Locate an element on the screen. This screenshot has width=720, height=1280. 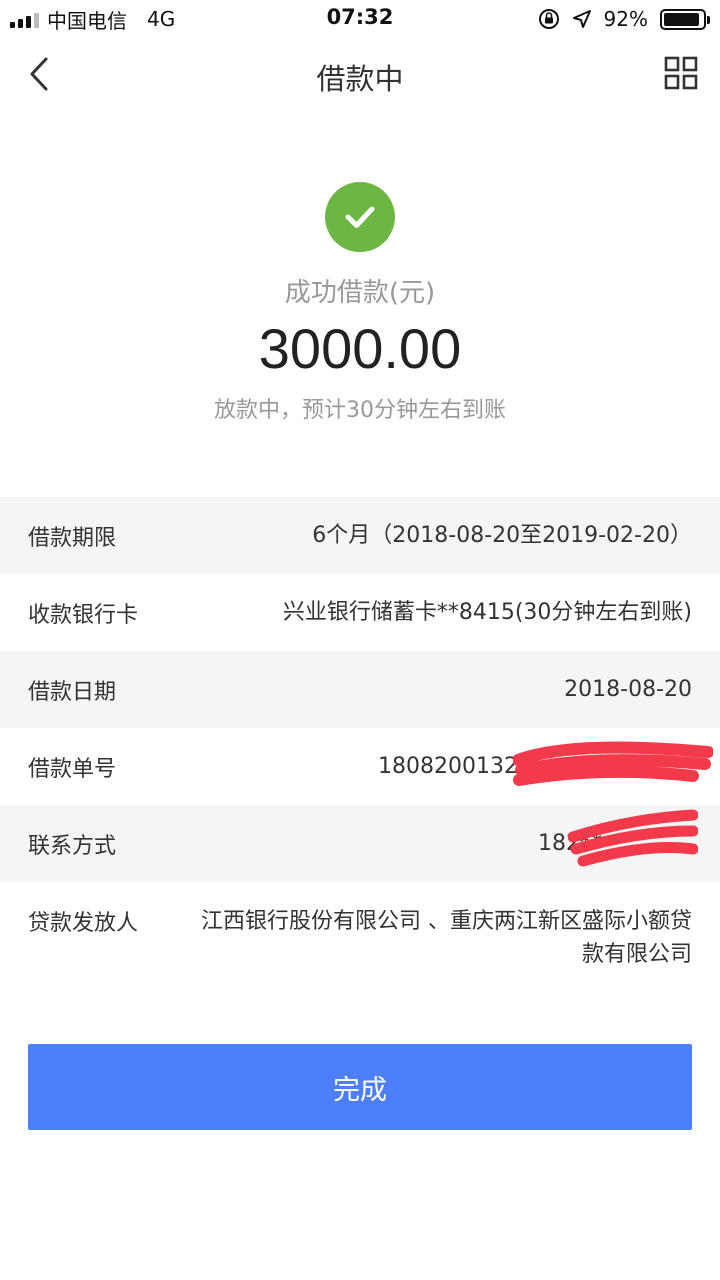
detail-label: 借款期限 is located at coordinates (72, 538).